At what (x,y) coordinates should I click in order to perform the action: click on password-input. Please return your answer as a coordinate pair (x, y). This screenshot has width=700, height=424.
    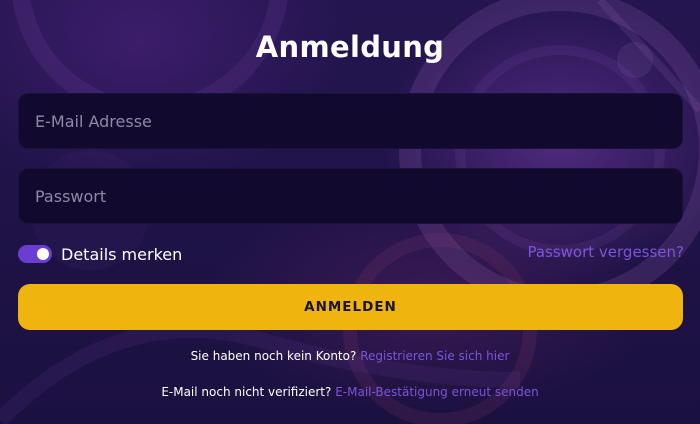
    Looking at the image, I should click on (350, 196).